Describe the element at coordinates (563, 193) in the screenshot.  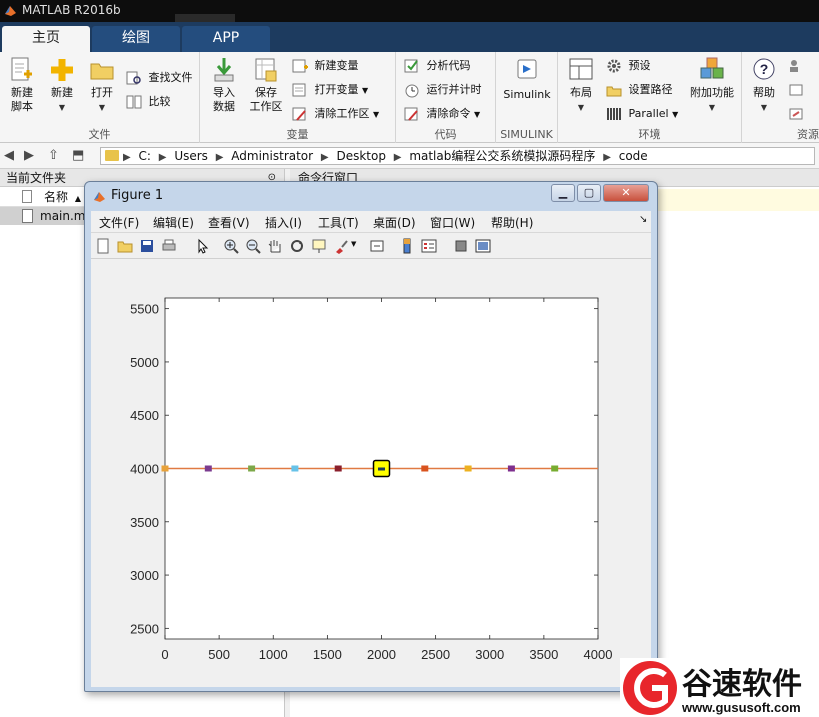
I see `minimize-button: ▁` at that location.